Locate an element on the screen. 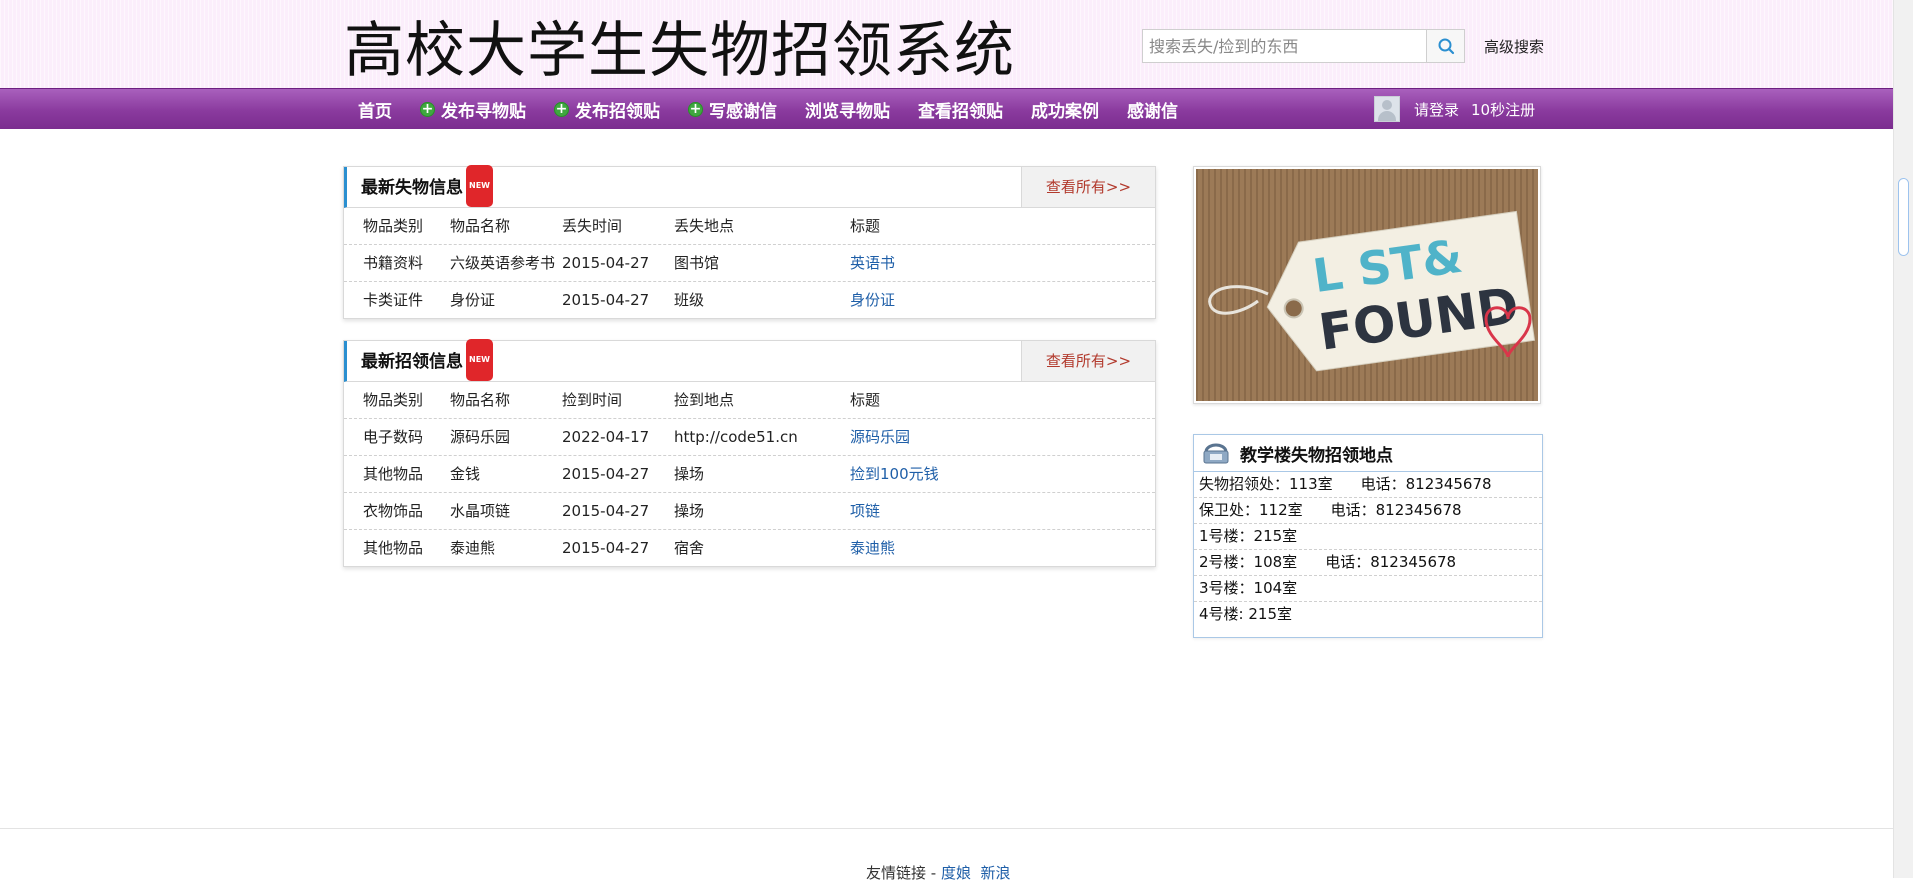 Image resolution: width=1913 pixels, height=883 pixels. table-row: 卡类证件 身份证 2015-04-27 班级 身份证 is located at coordinates (749, 300).